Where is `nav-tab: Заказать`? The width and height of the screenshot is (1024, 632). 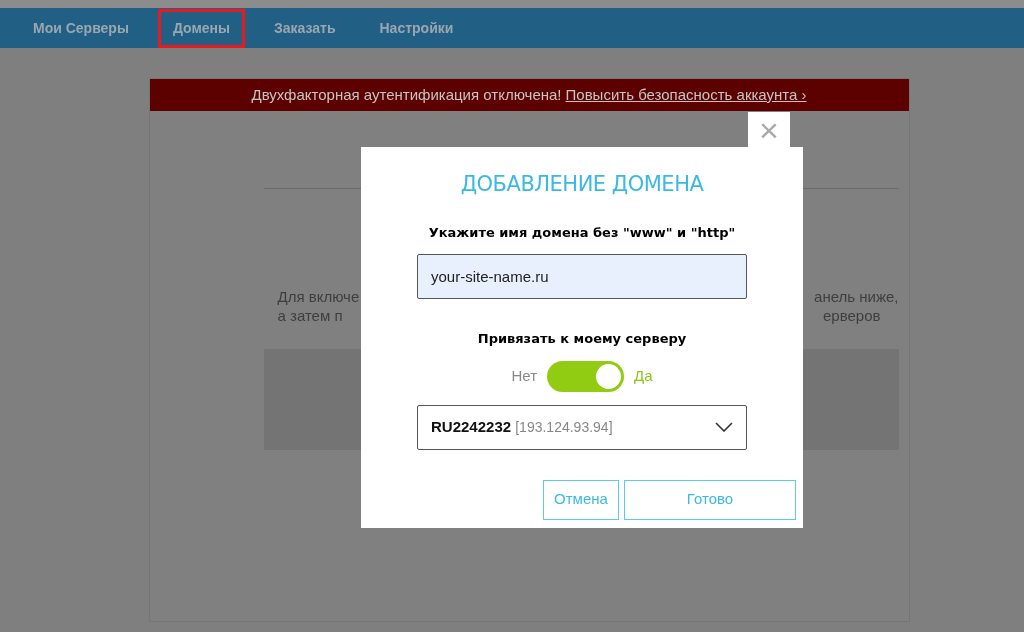 nav-tab: Заказать is located at coordinates (304, 28).